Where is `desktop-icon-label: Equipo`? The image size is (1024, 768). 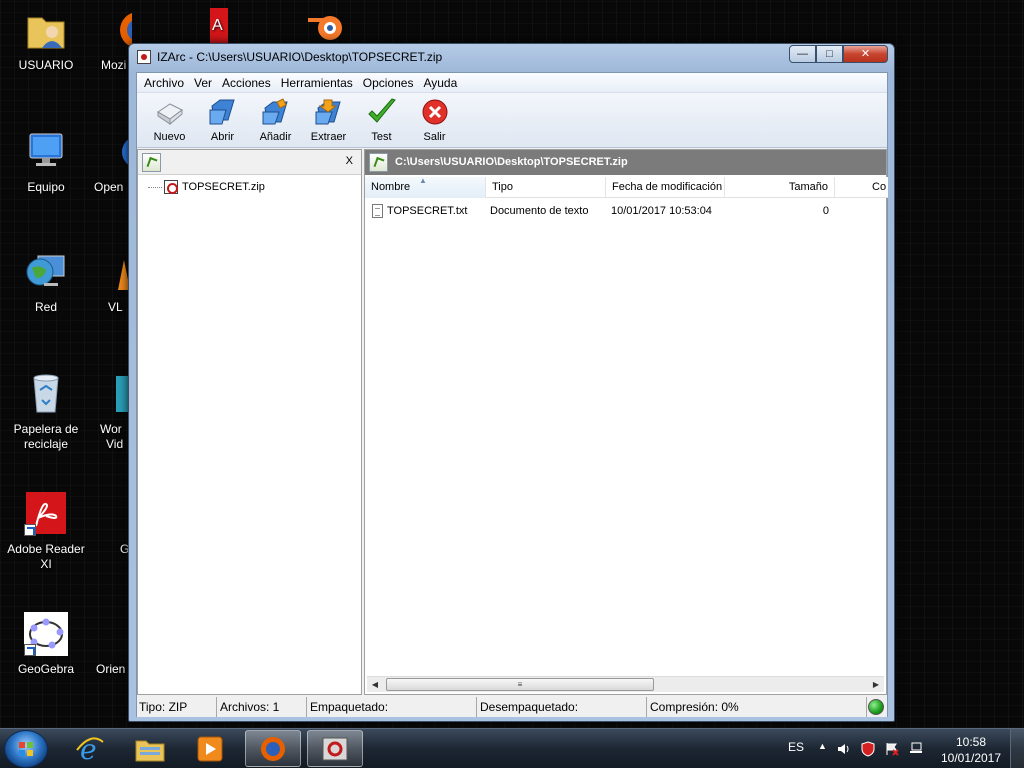
desktop-icon-label: Equipo is located at coordinates (46, 187).